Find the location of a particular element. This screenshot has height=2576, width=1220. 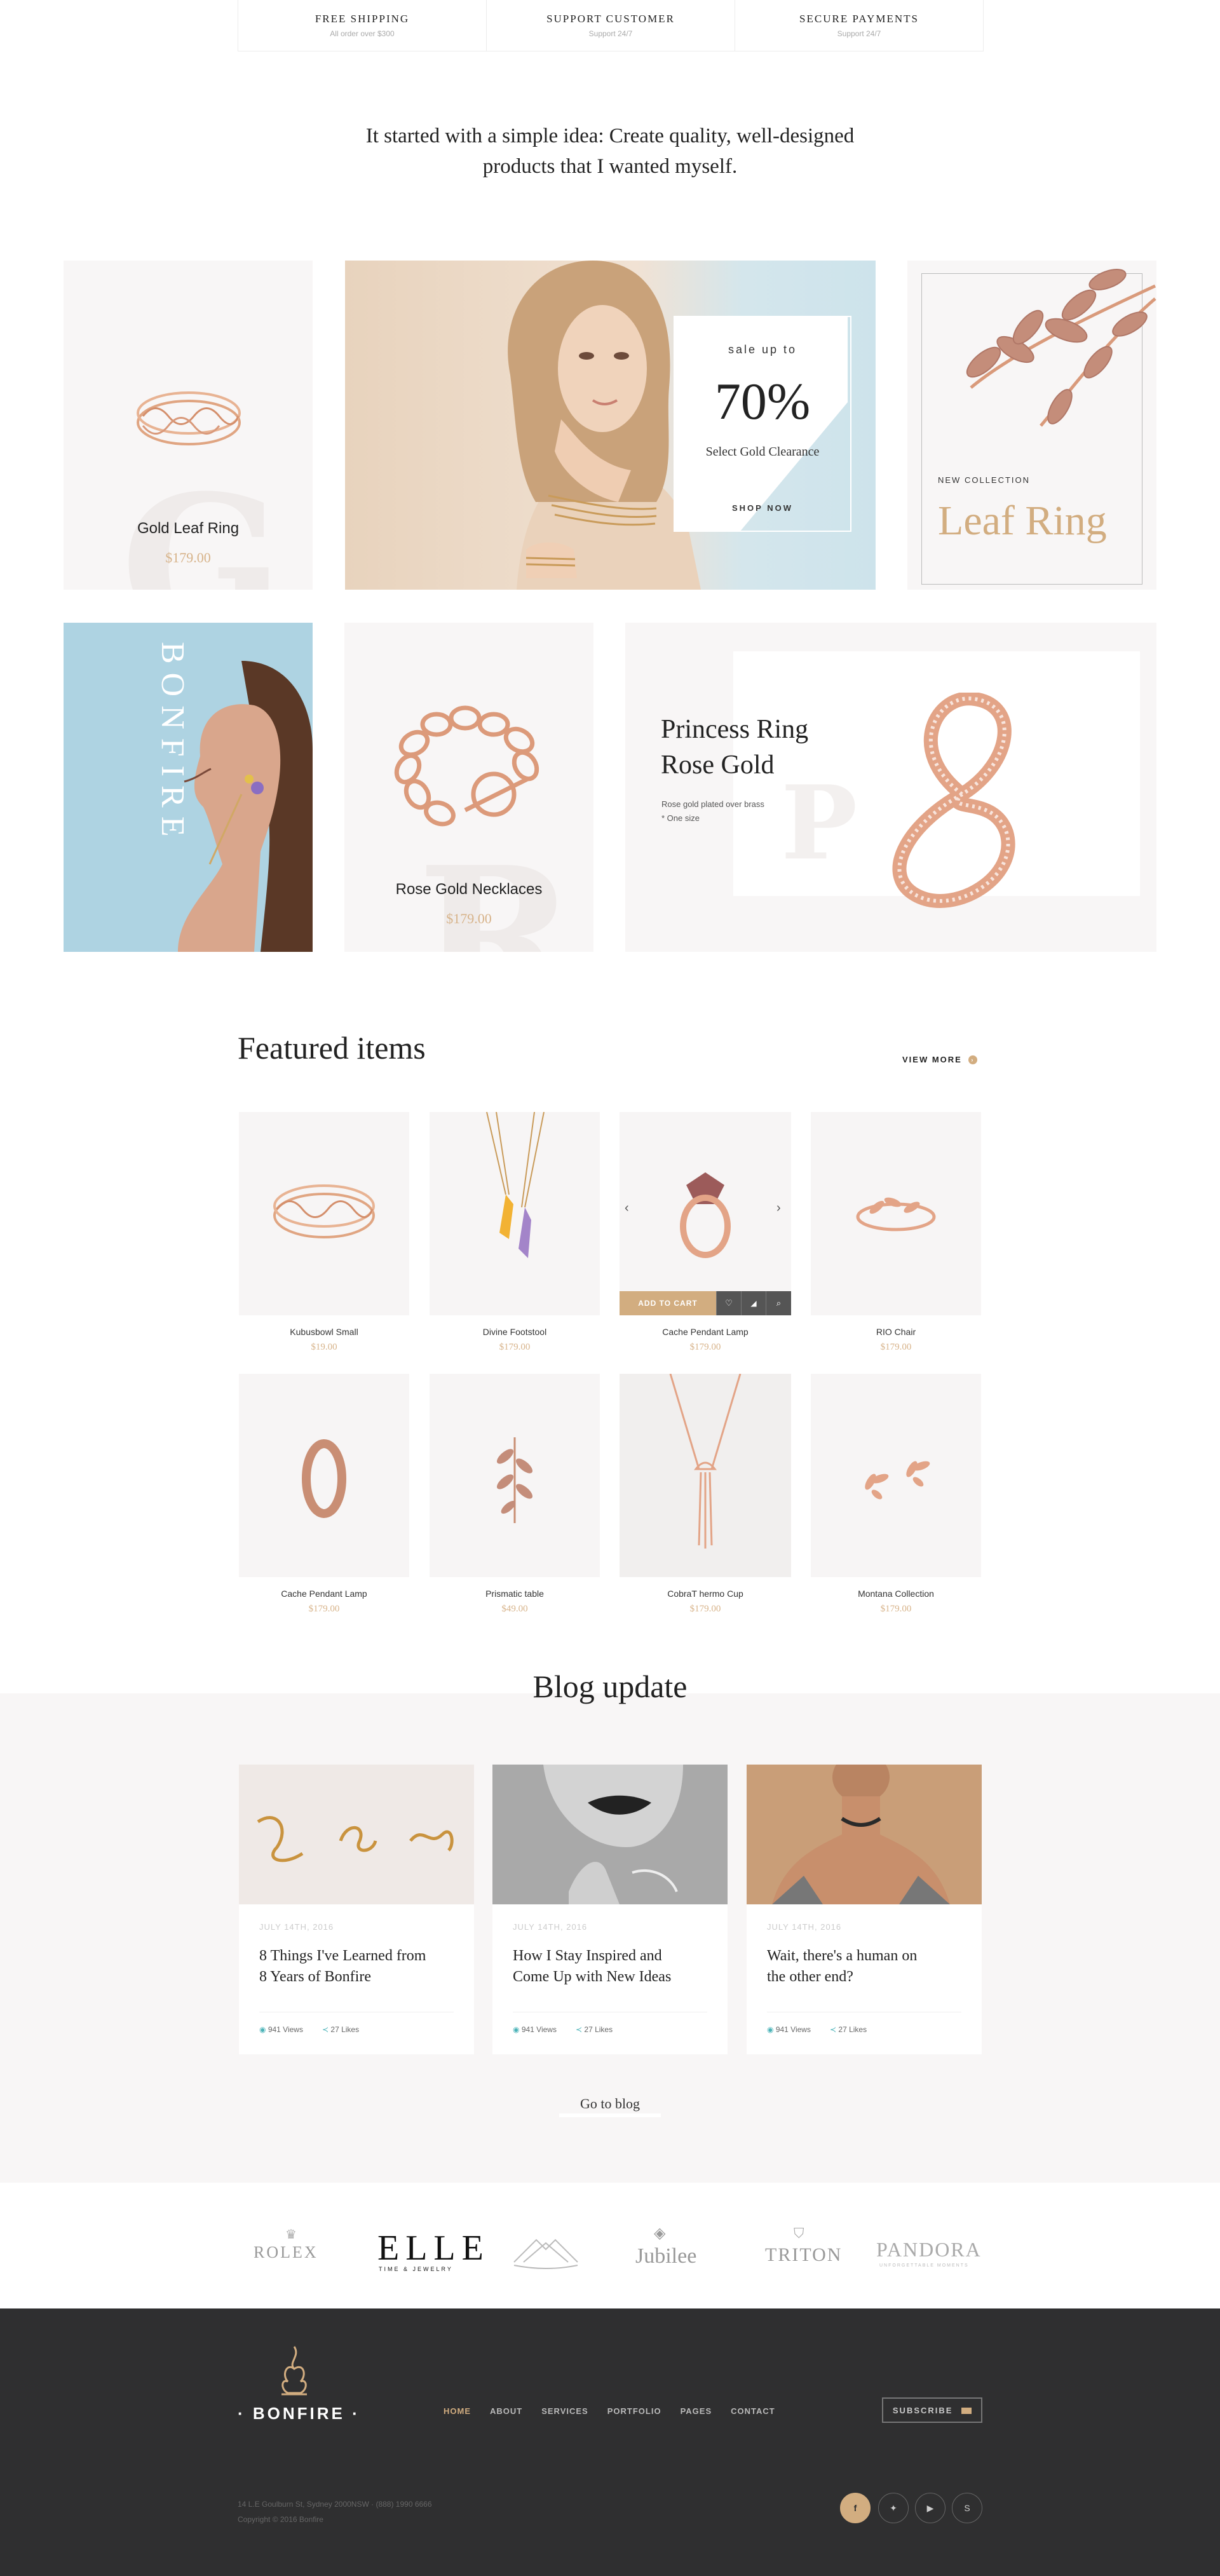

bonfire-model-banner: BONFIRE is located at coordinates (188, 787).